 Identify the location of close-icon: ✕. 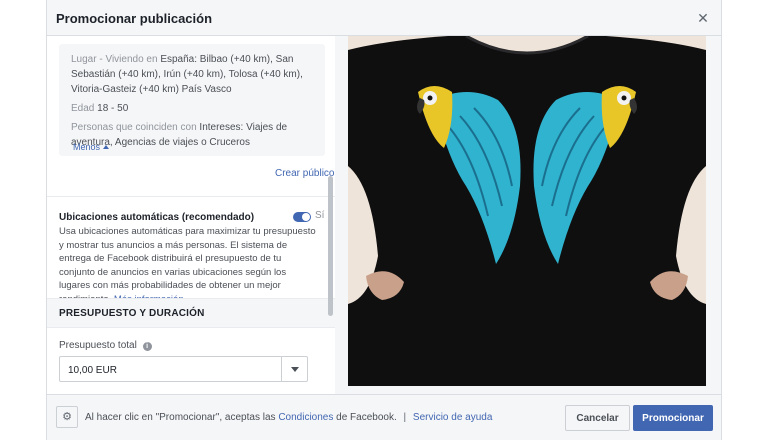
(703, 18).